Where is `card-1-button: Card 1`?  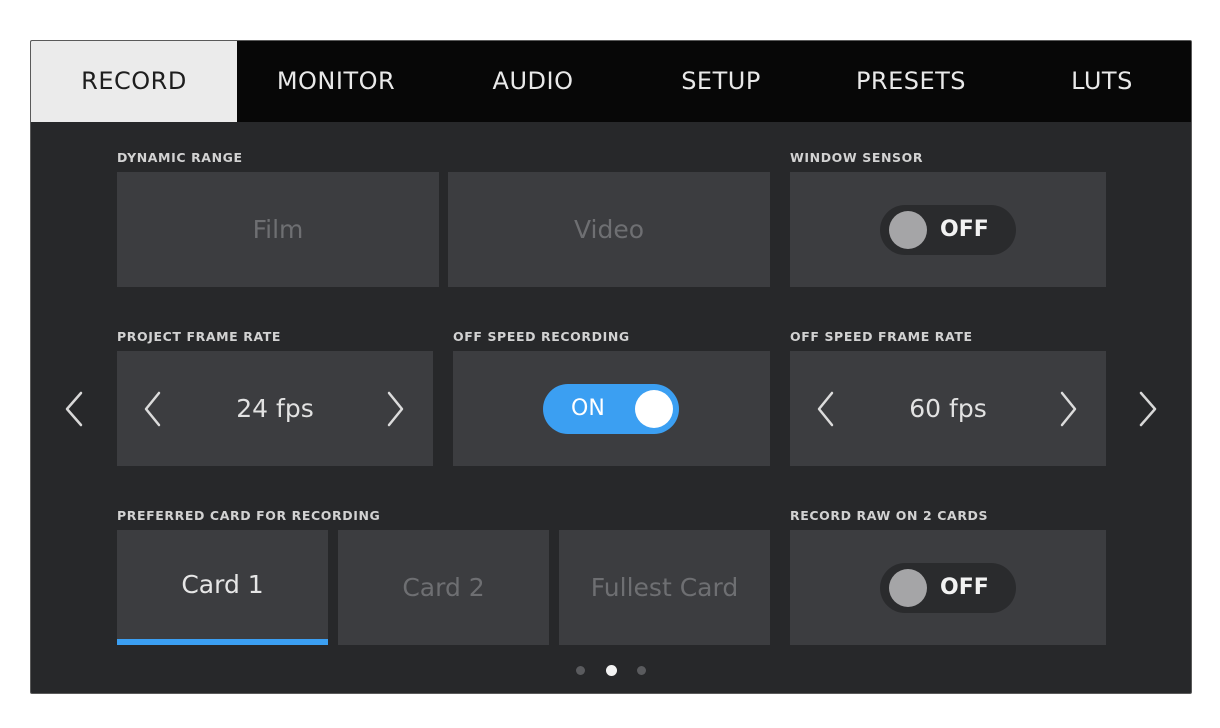
card-1-button: Card 1 is located at coordinates (222, 587).